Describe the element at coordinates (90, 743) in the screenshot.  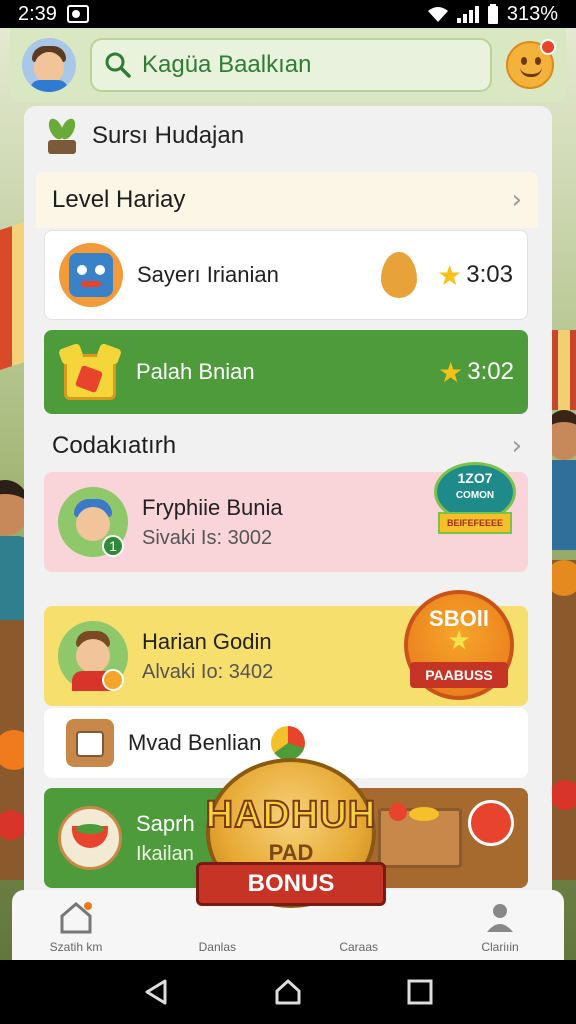
I see `pot-icon` at that location.